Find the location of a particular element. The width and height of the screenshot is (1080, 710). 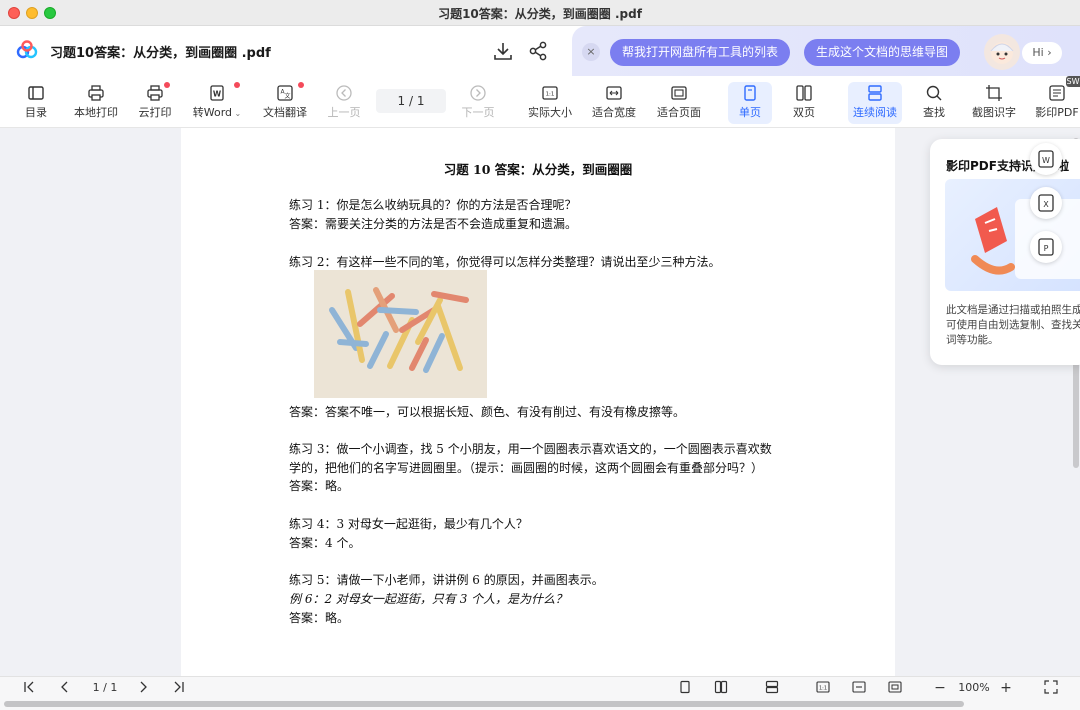

toolbar-single-page-label: 单页 is located at coordinates (750, 112).